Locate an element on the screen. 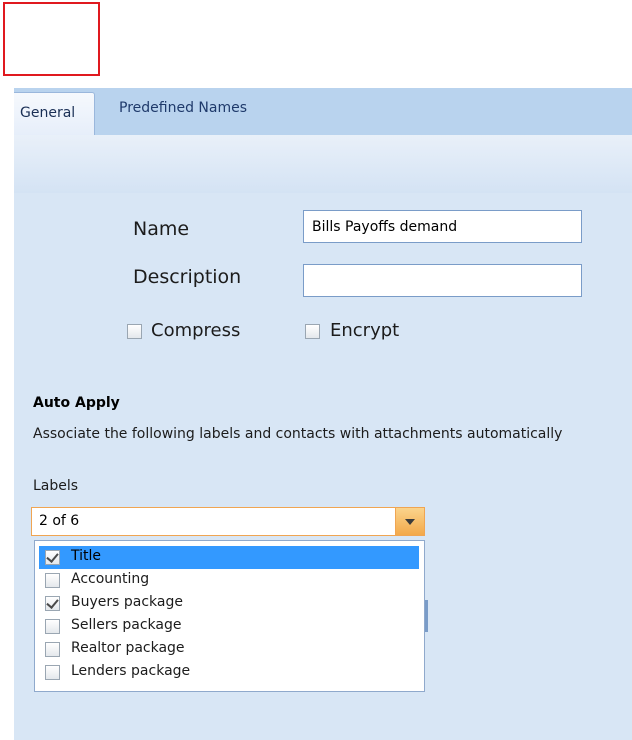 This screenshot has height=740, width=632. encrypt-label: Encrypt is located at coordinates (365, 330).